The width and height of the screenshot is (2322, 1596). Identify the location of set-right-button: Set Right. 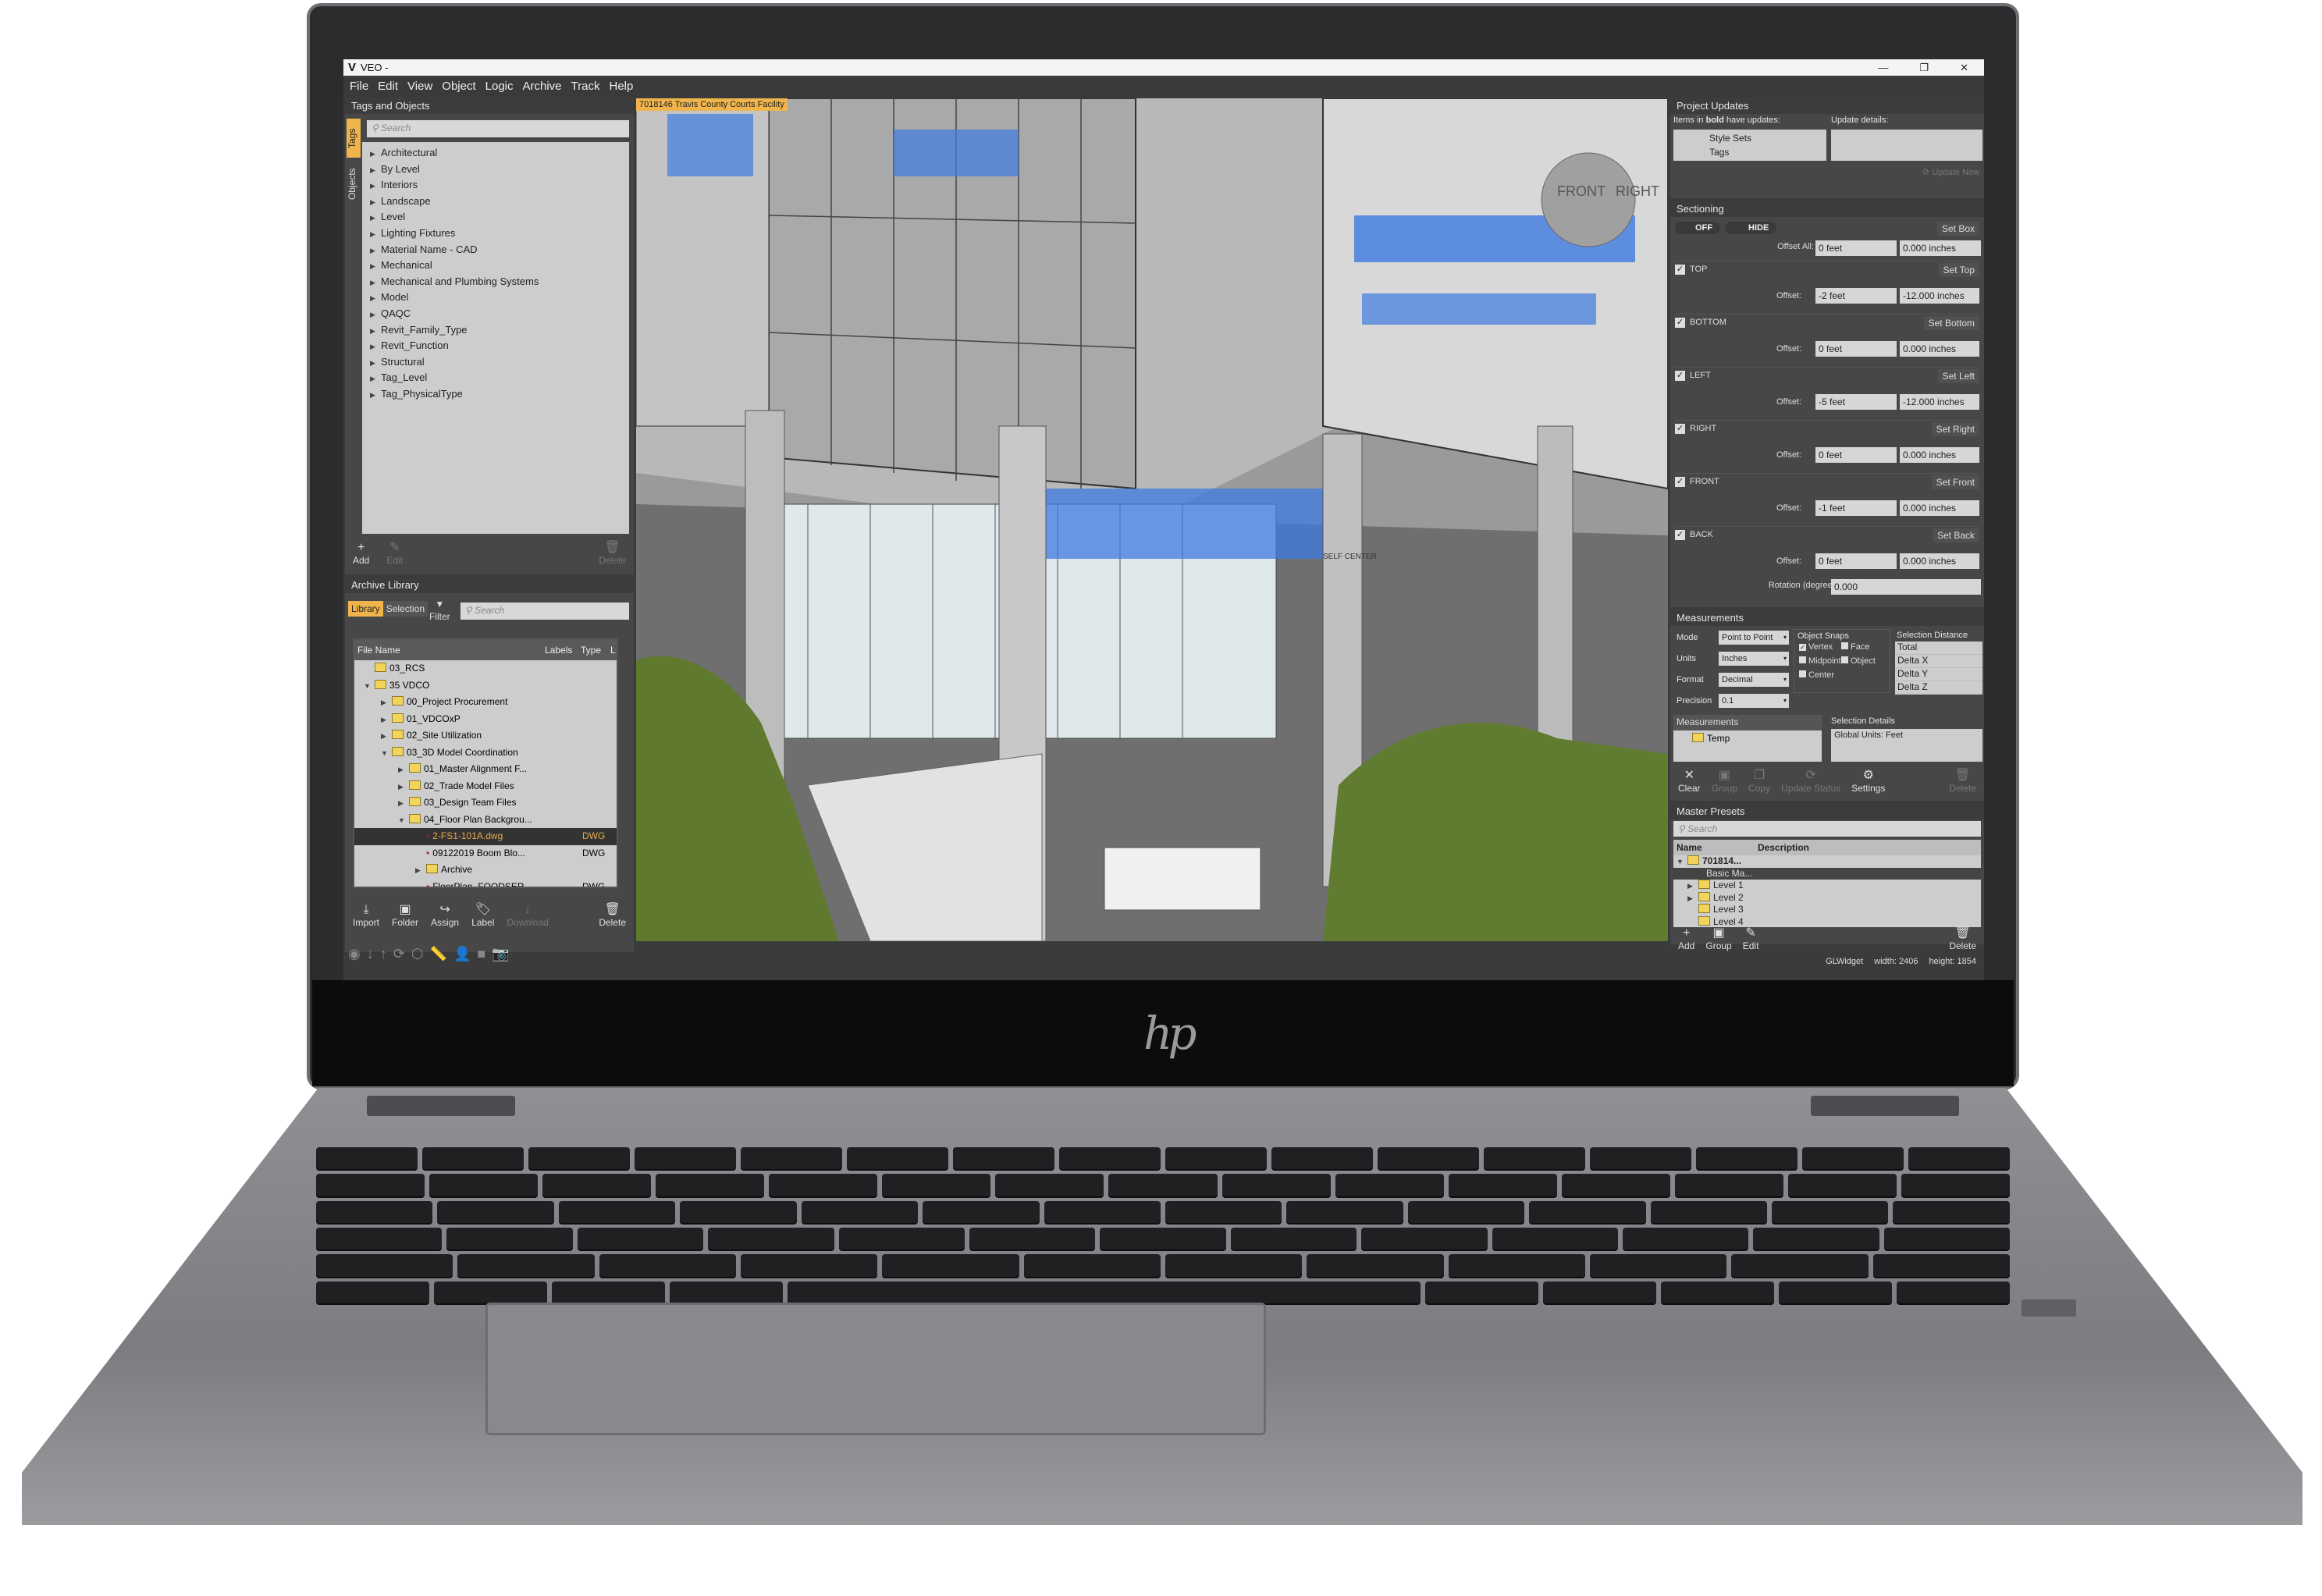
(1955, 429).